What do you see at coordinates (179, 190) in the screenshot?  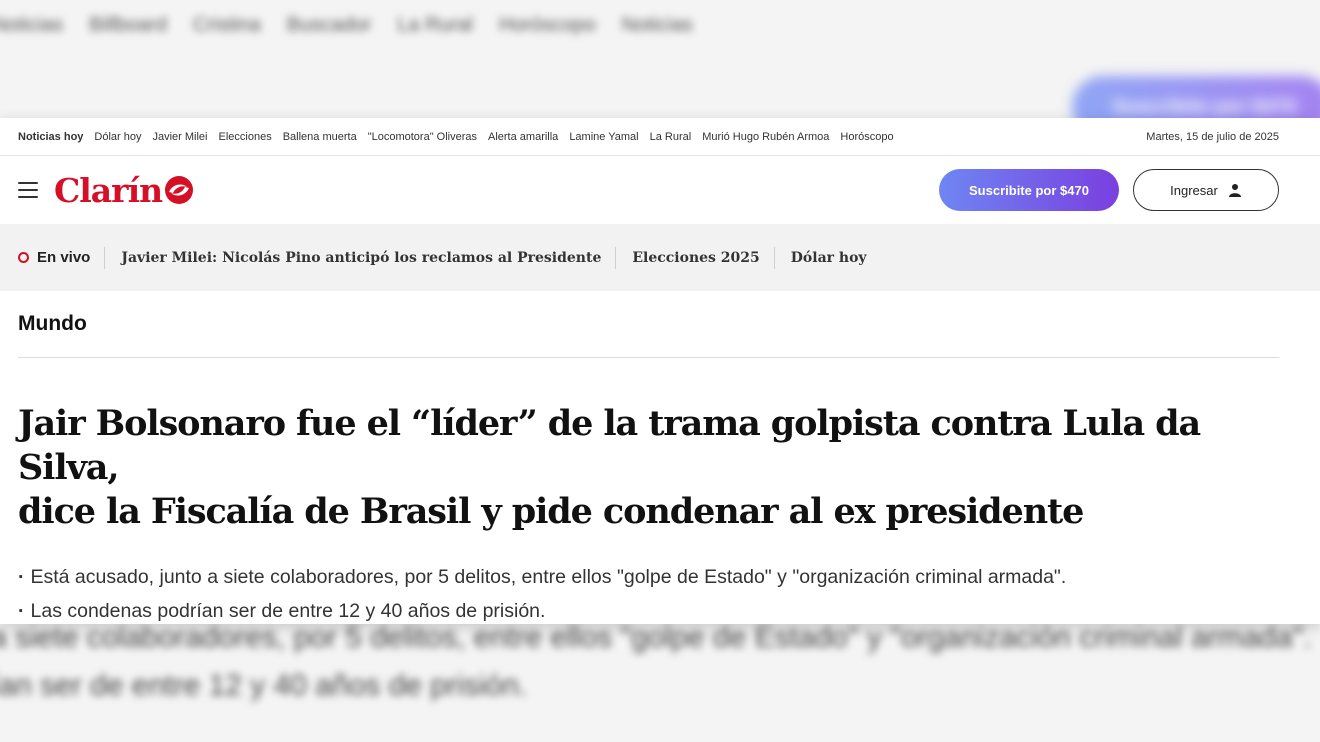 I see `logo-swirl-icon` at bounding box center [179, 190].